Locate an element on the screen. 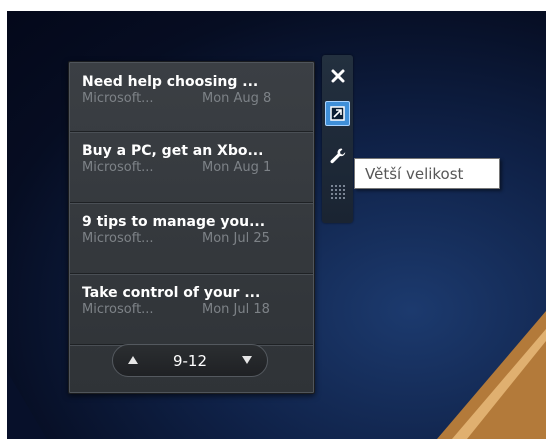 This screenshot has height=439, width=546. previous-page-button is located at coordinates (133, 361).